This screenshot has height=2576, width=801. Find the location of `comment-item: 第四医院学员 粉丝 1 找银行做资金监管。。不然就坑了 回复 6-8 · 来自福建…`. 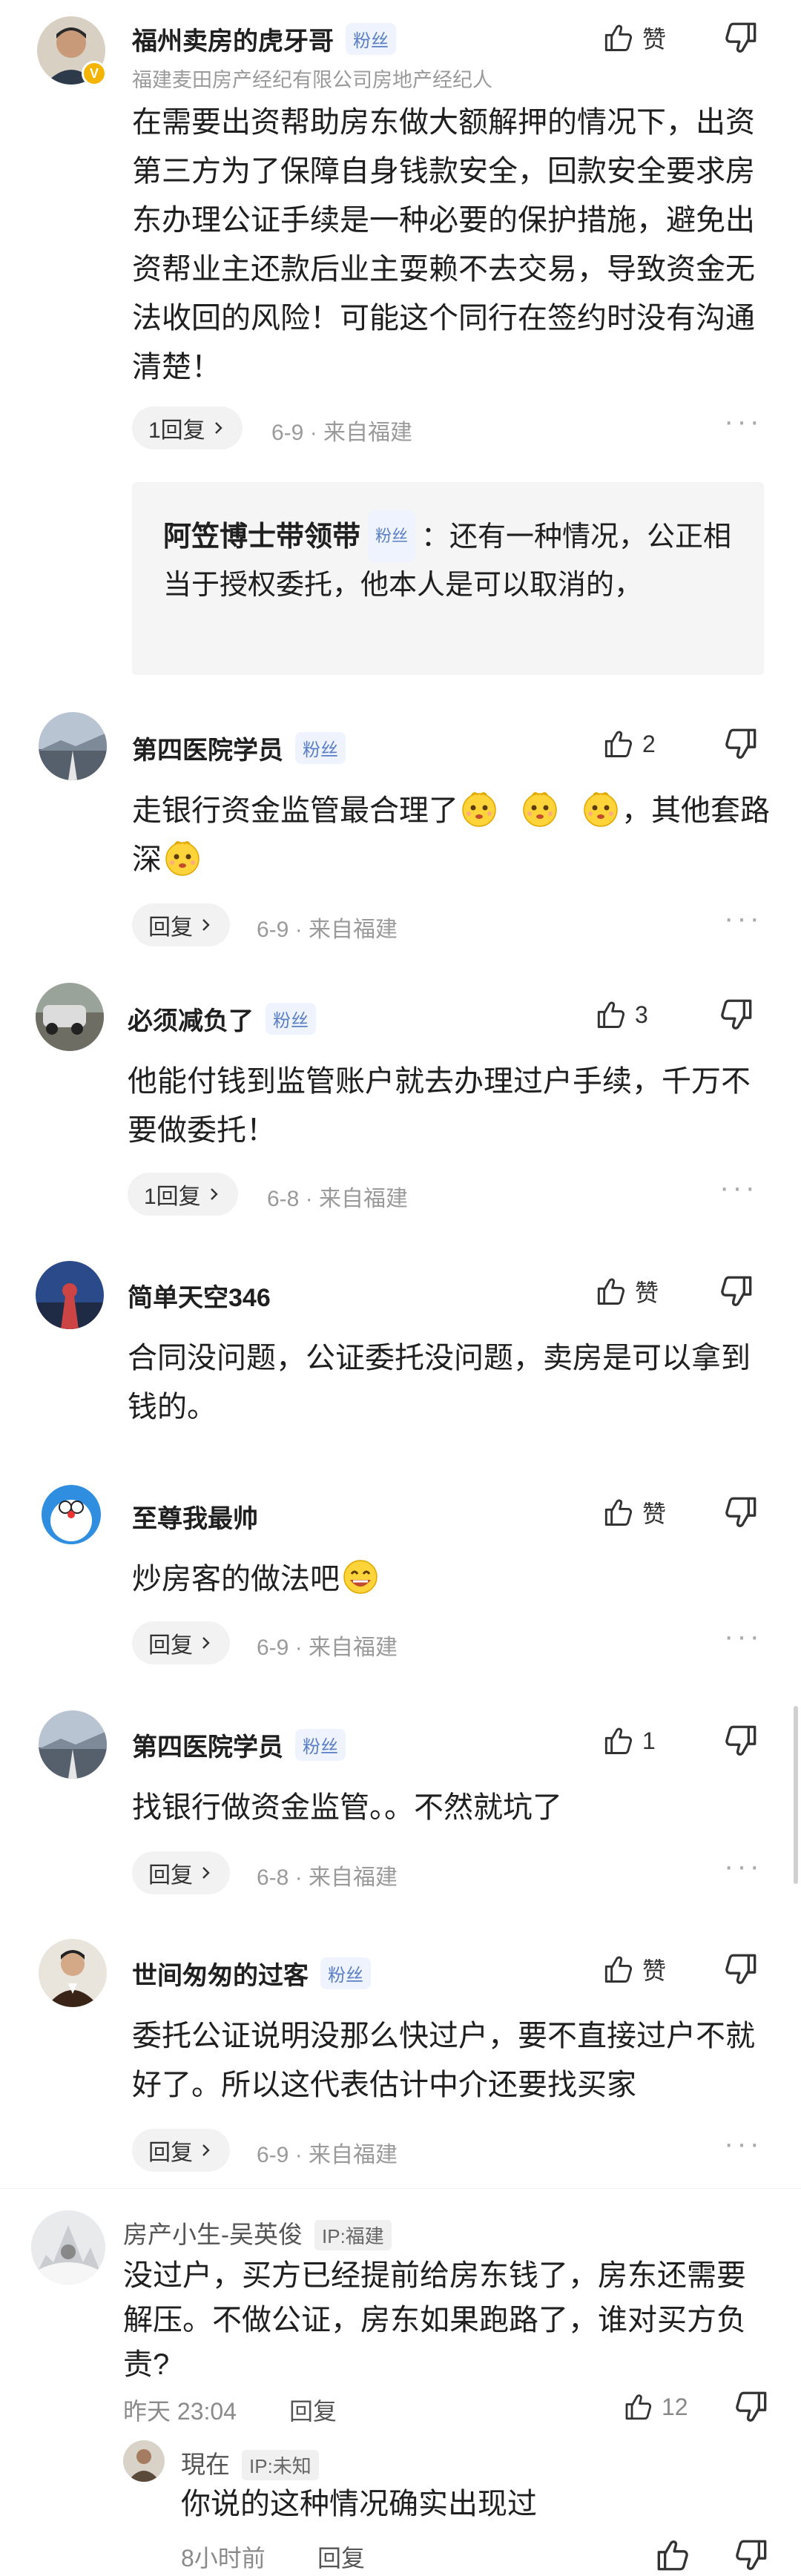

comment-item: 第四医院学员 粉丝 1 找银行做资金监管。。不然就坑了 回复 6-8 · 来自福建… is located at coordinates (400, 1810).